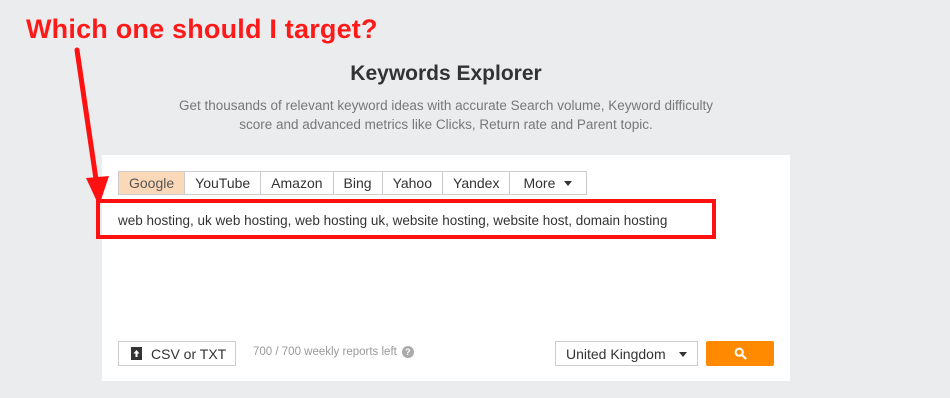 This screenshot has height=398, width=950. What do you see at coordinates (446, 73) in the screenshot?
I see `page-title: Keywords Explorer` at bounding box center [446, 73].